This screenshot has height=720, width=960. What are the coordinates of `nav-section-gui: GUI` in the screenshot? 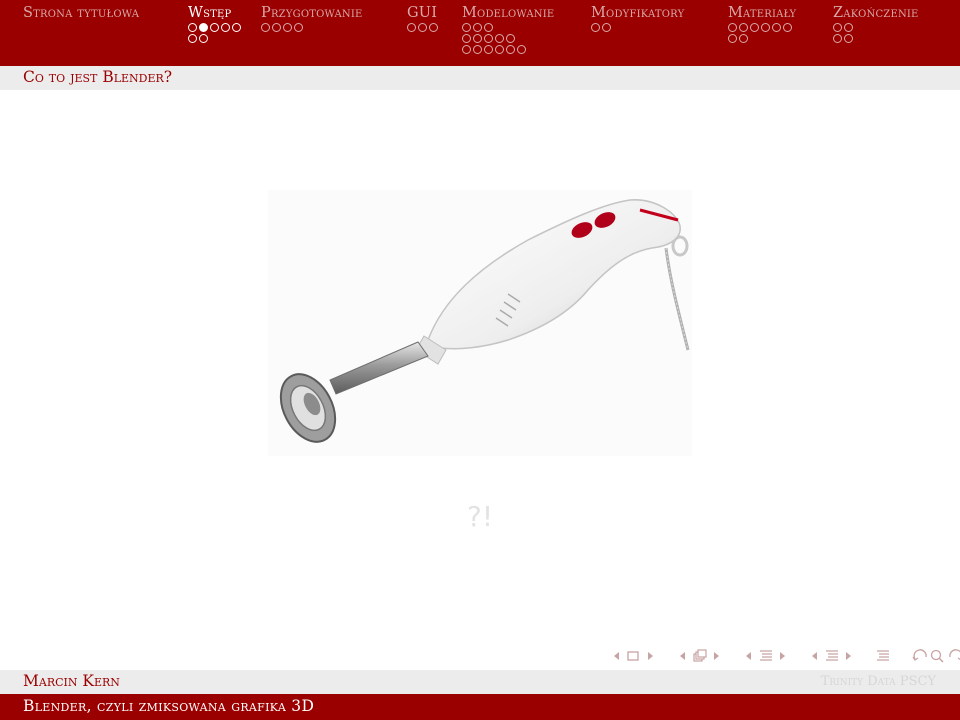 It's located at (422, 18).